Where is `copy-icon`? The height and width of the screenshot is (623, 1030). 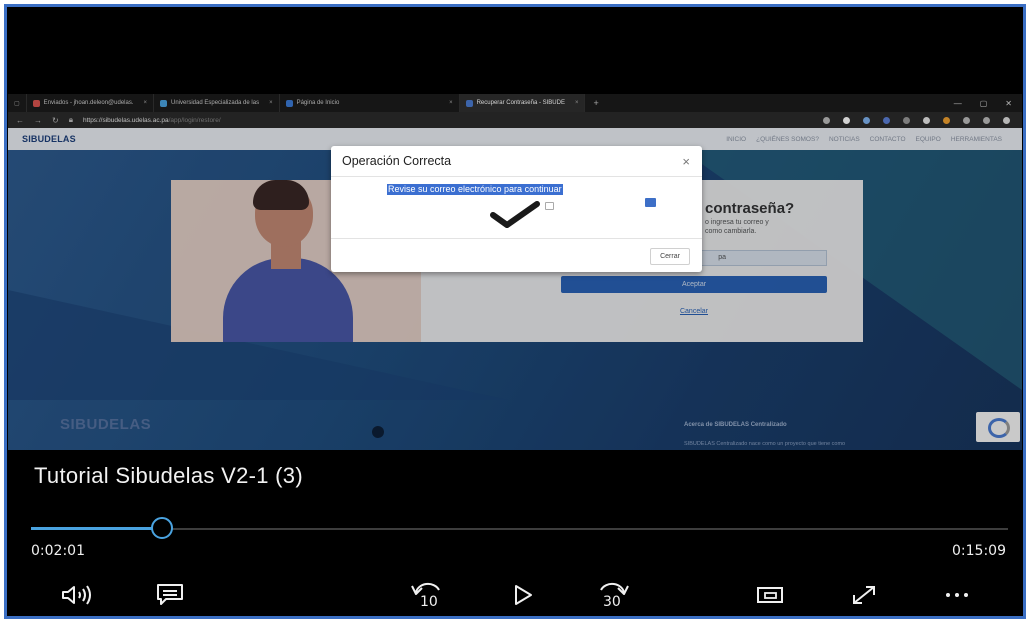 copy-icon is located at coordinates (549, 206).